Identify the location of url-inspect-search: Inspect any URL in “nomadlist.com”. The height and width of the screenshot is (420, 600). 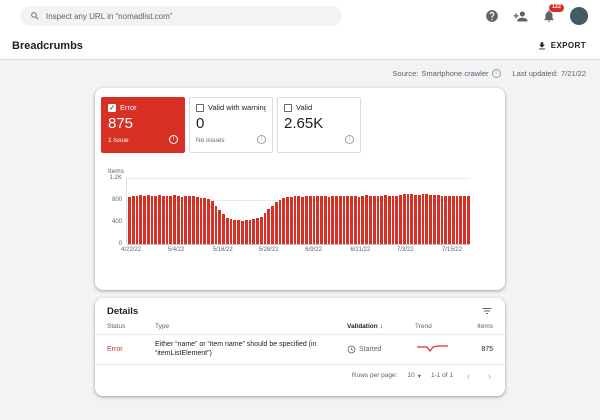
(181, 16).